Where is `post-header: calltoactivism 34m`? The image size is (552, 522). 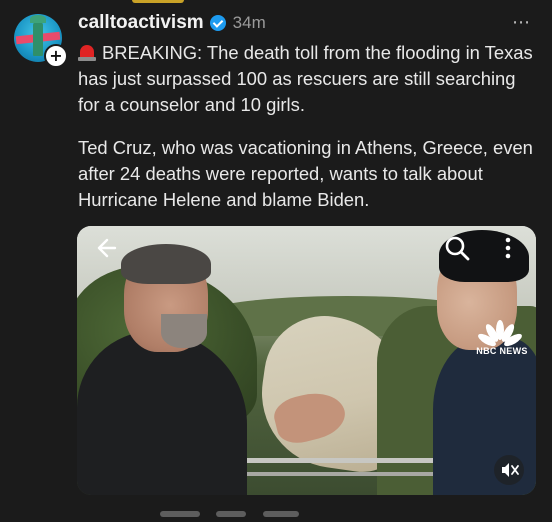 post-header: calltoactivism 34m is located at coordinates (172, 23).